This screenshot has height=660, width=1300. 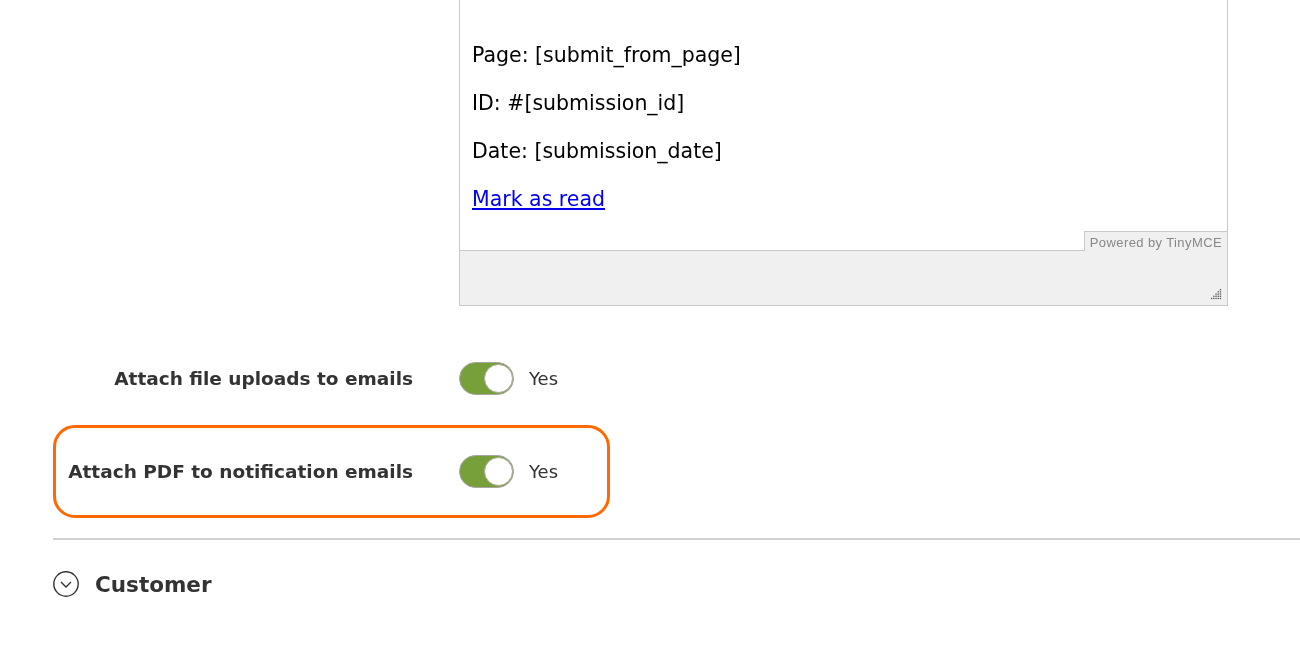 I want to click on mark-as-read-link: Mark as read, so click(x=538, y=199).